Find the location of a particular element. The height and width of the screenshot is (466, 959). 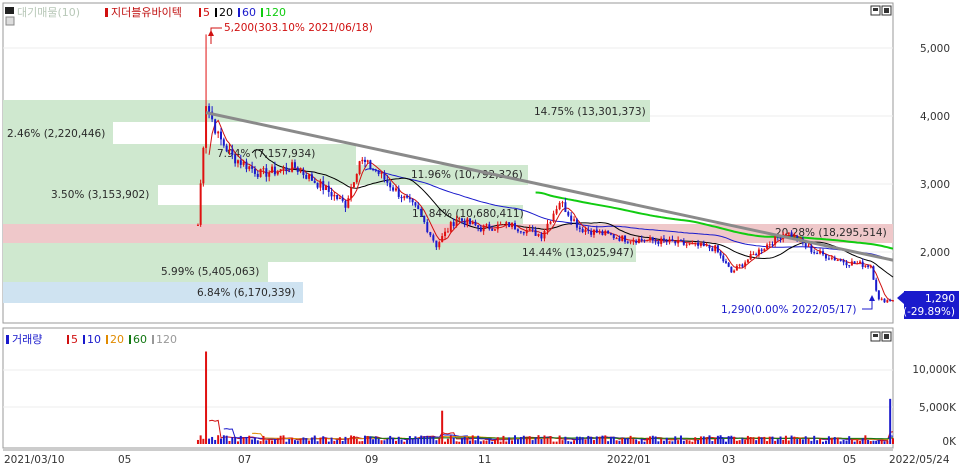

x-tick: 2021/03/10 is located at coordinates (34, 460).